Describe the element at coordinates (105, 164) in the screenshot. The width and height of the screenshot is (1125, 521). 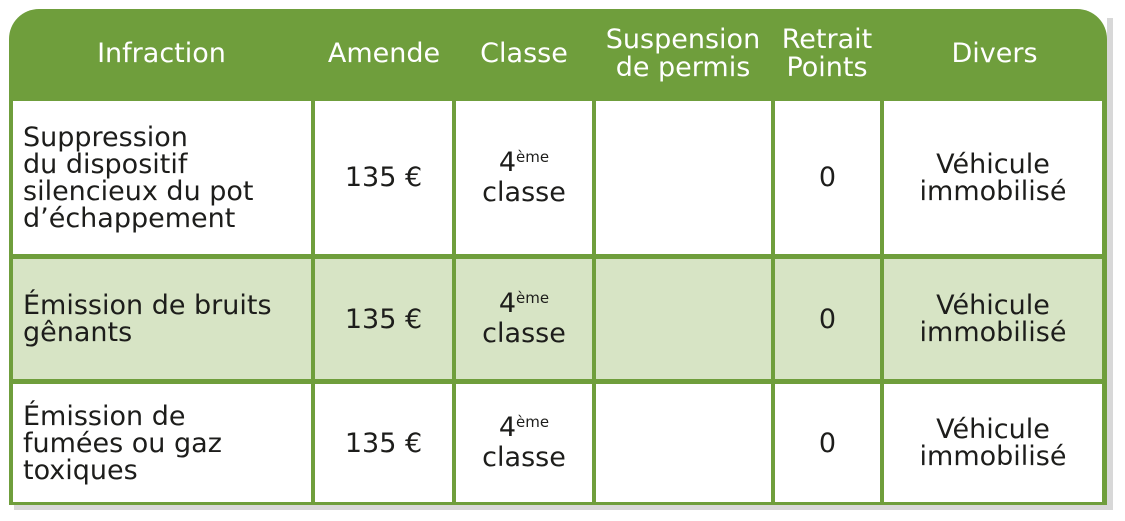
I see `infraction-line: du dispositif` at that location.